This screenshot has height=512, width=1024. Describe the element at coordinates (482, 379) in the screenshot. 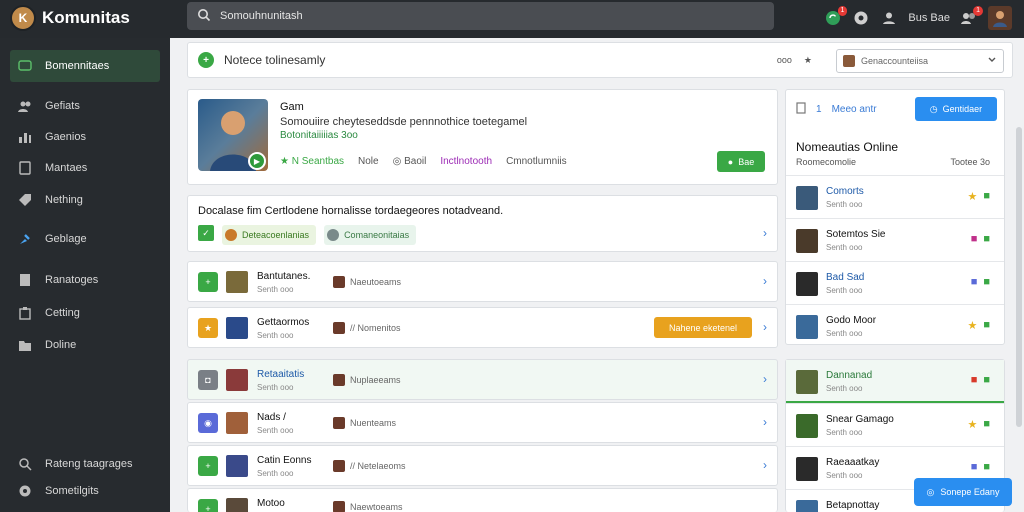

I see `table-row: ◘ Retaaitatis Senth ooo Nuplaeeams ›` at that location.